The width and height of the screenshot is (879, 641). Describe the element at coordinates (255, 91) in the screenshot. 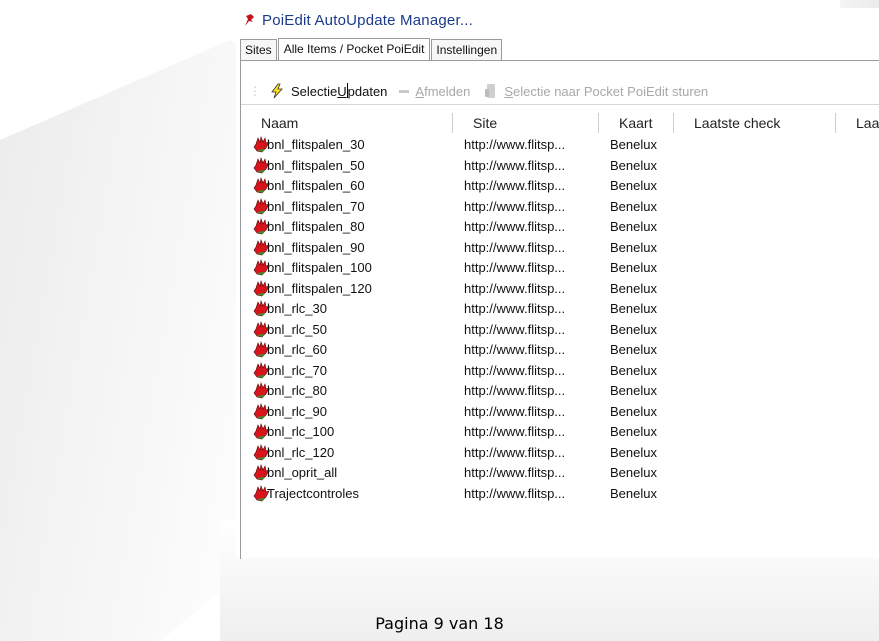

I see `toolbar-grip-icon: ⋮` at that location.